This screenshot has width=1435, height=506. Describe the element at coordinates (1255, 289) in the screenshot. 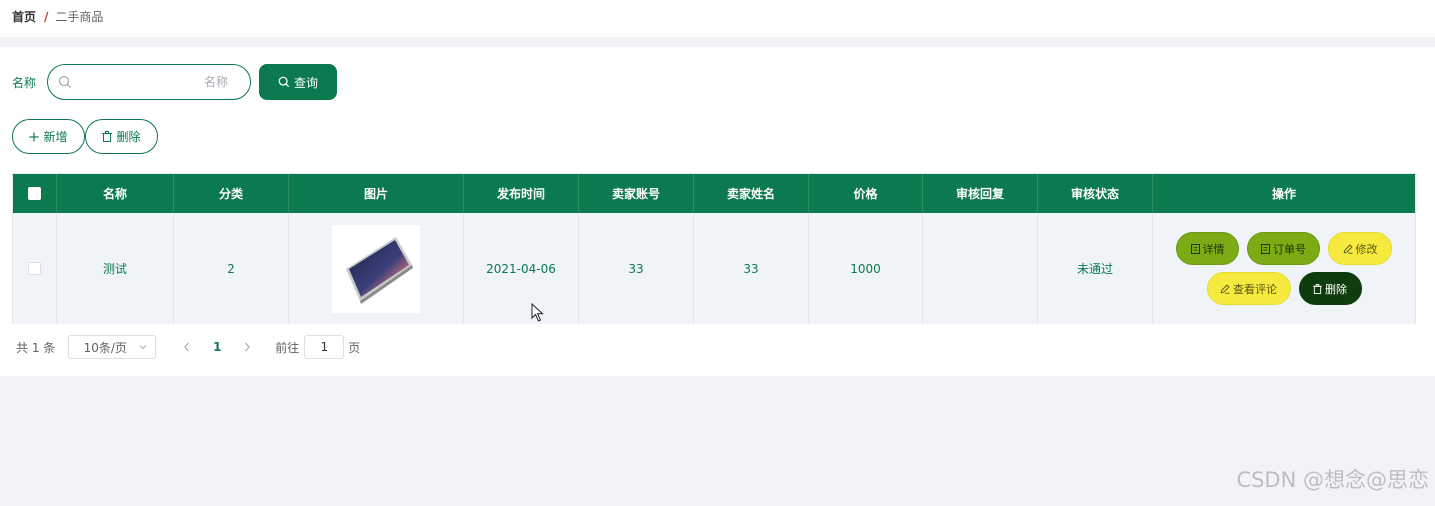

I see `view-comments-button-label: 查看评论` at that location.